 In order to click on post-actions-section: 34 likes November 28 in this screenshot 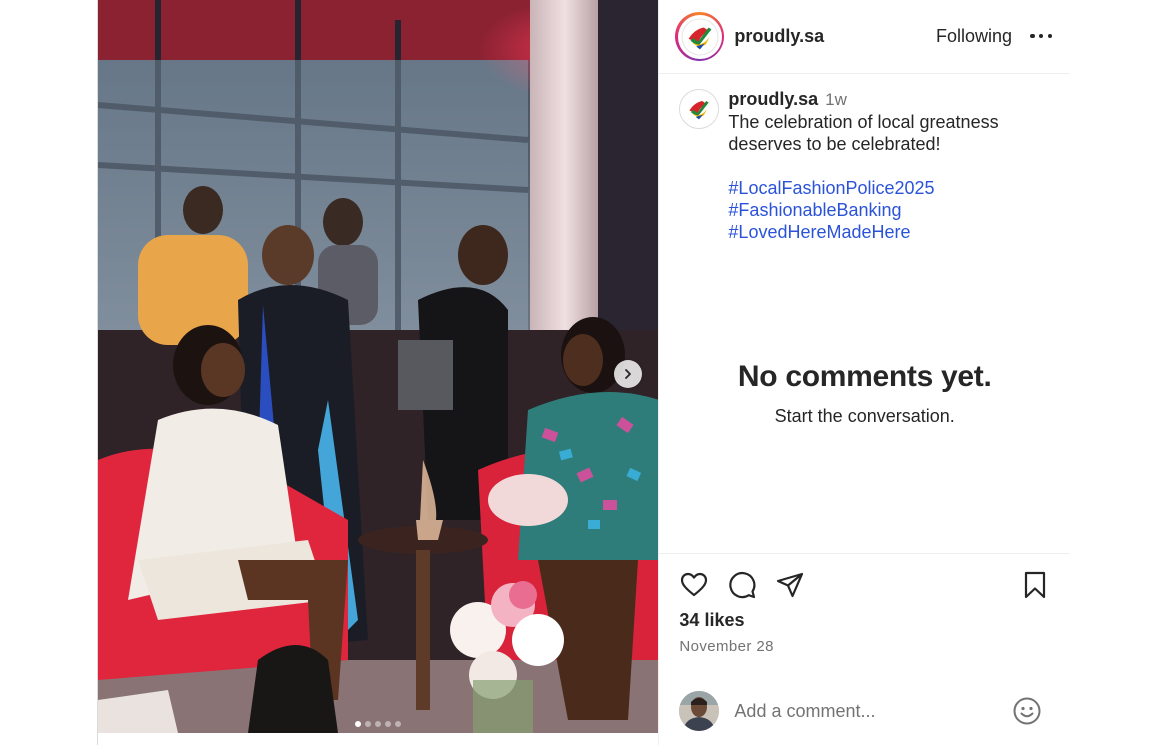, I will do `click(864, 604)`.